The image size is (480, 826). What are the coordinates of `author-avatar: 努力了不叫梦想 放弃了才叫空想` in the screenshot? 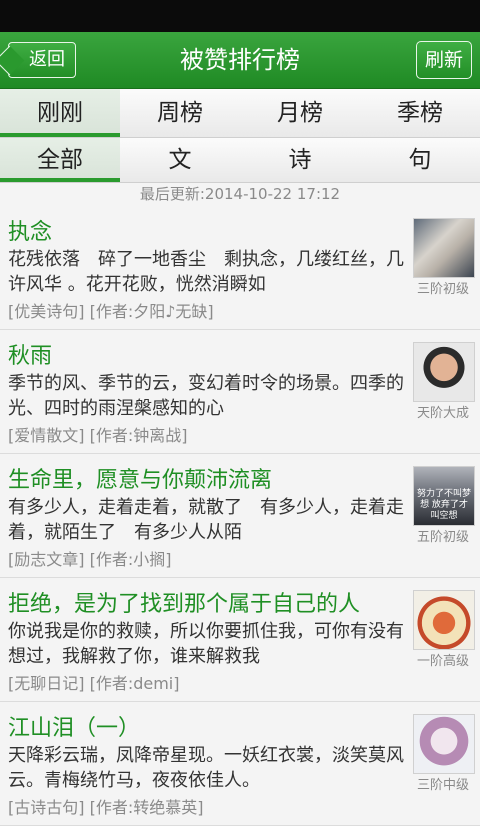 It's located at (444, 496).